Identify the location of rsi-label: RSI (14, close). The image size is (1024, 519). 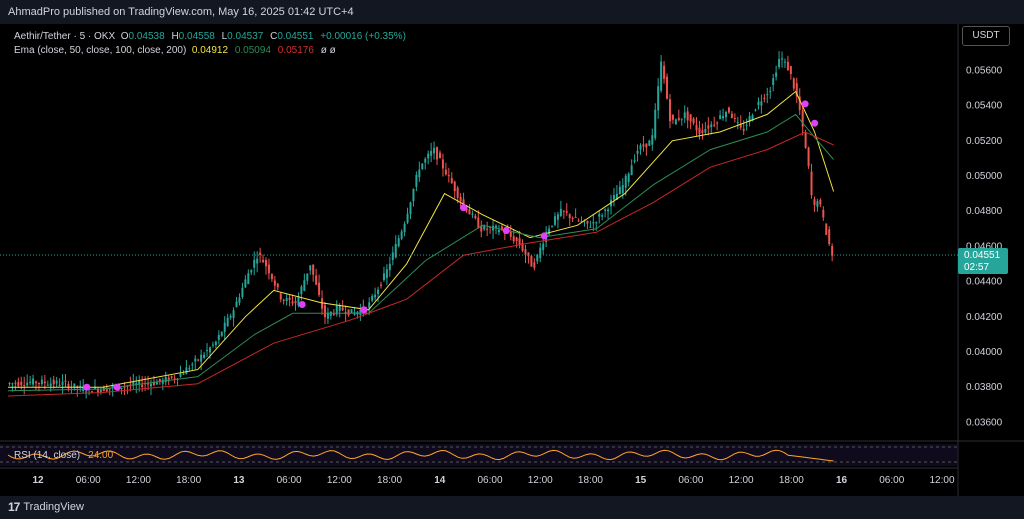
(47, 455).